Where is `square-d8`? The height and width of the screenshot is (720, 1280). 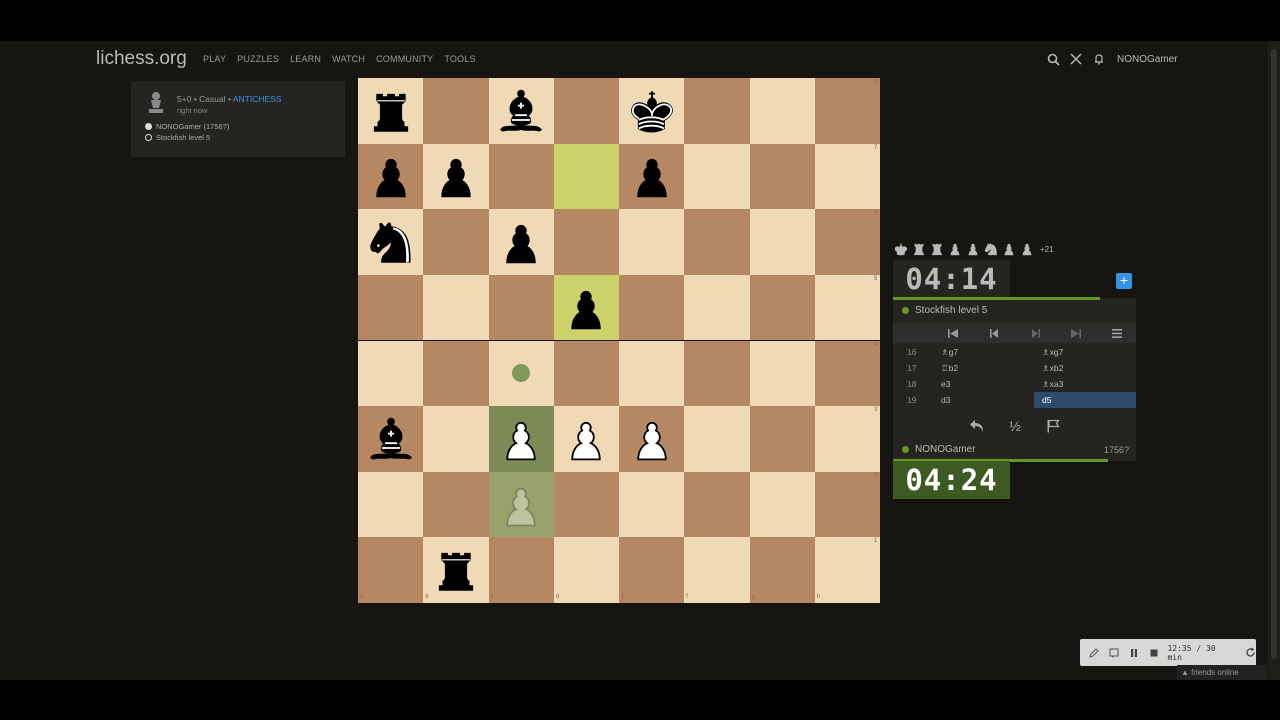
square-d8 is located at coordinates (586, 111).